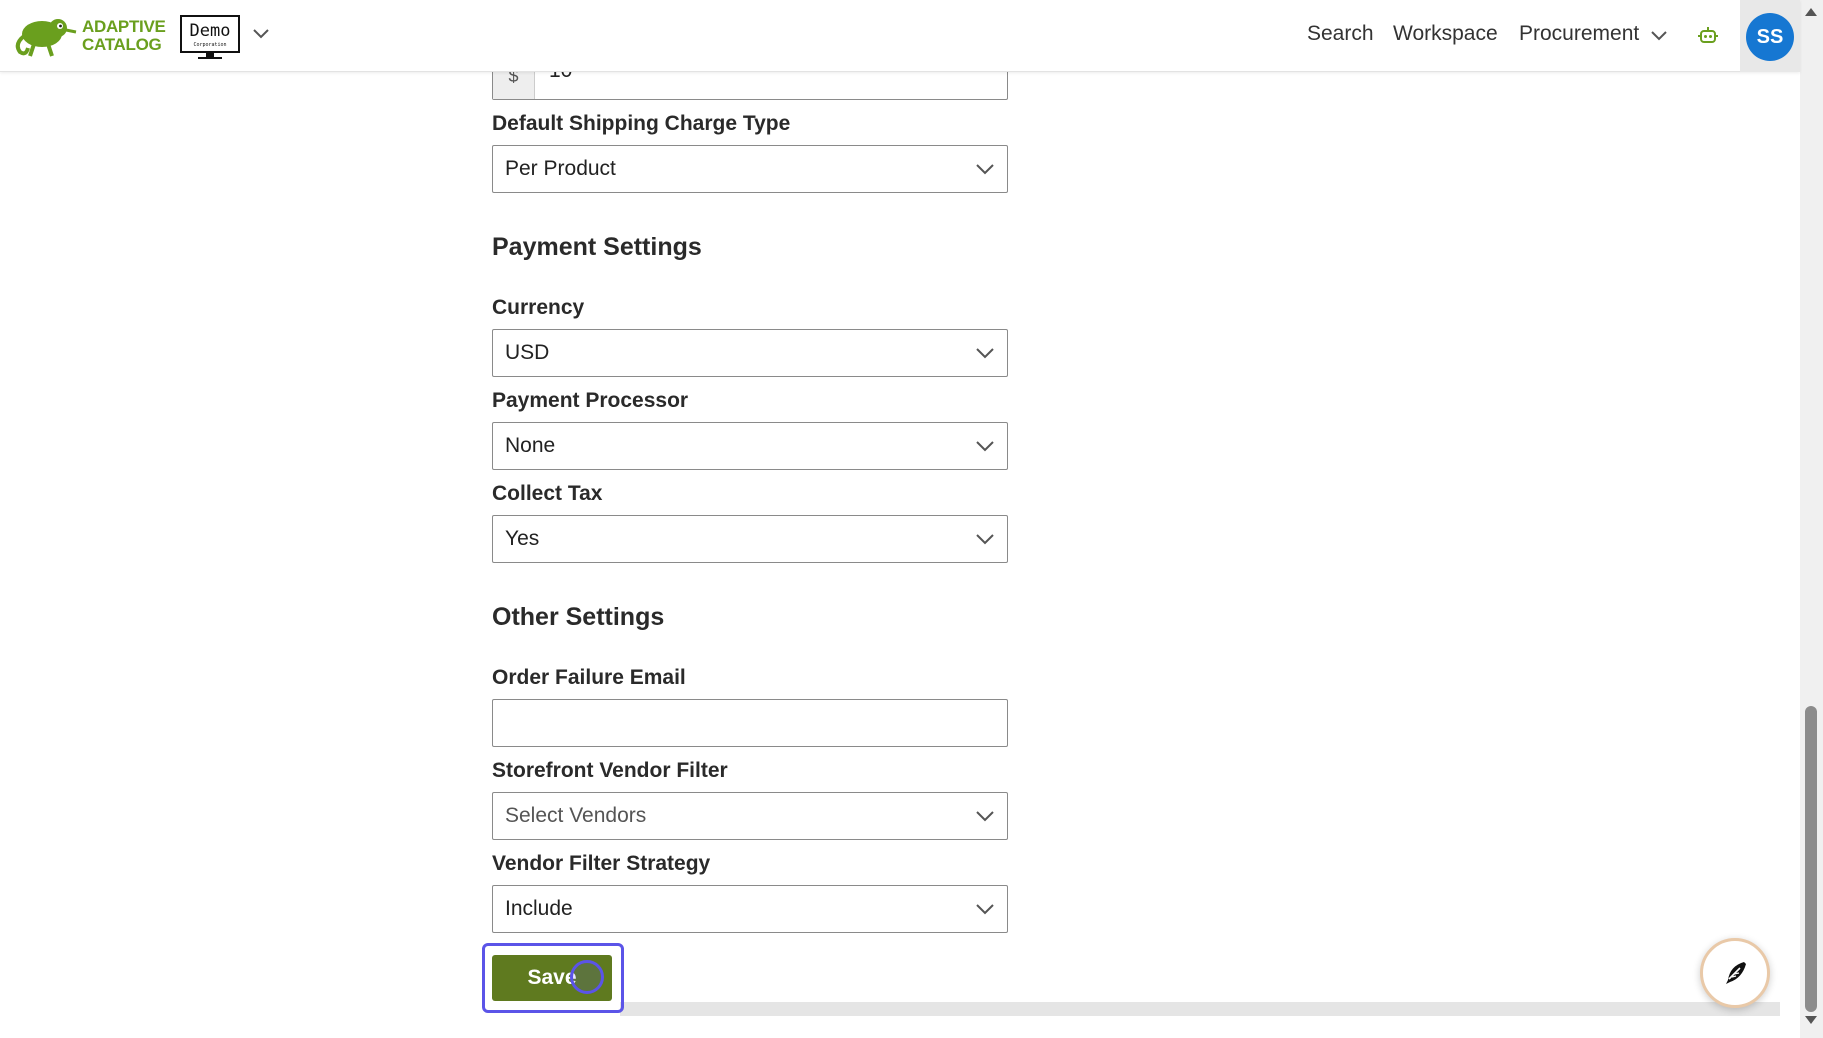 The image size is (1823, 1038). Describe the element at coordinates (587, 977) in the screenshot. I see `cursor-indicator` at that location.